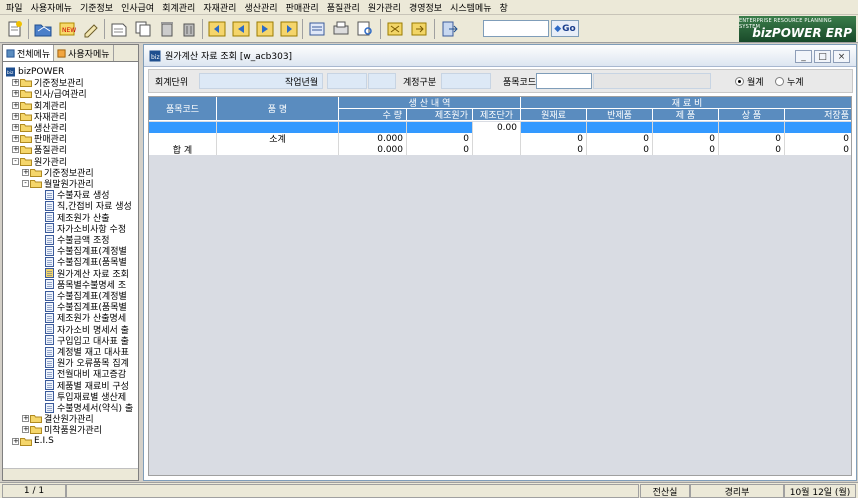 The image size is (858, 498). What do you see at coordinates (183, 150) in the screenshot?
I see `cell-code: 합 계` at bounding box center [183, 150].